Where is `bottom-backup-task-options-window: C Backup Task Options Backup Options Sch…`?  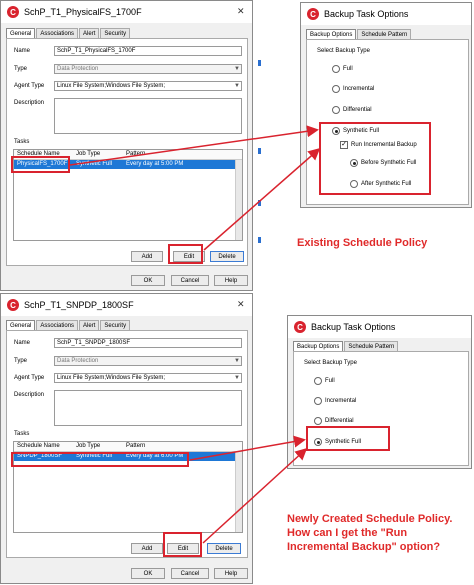
bottom-backup-task-options-window: C Backup Task Options Backup Options Sch… is located at coordinates (379, 392).